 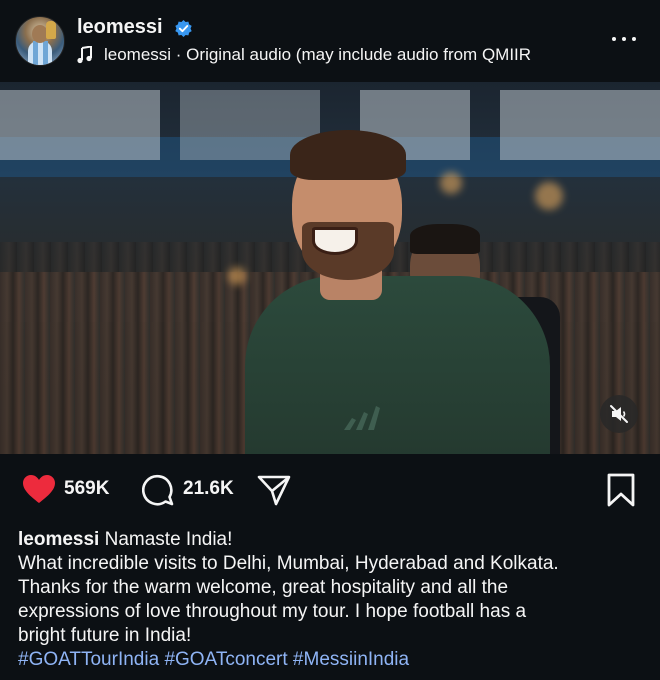 I want to click on post-username: leomessi, so click(x=120, y=27).